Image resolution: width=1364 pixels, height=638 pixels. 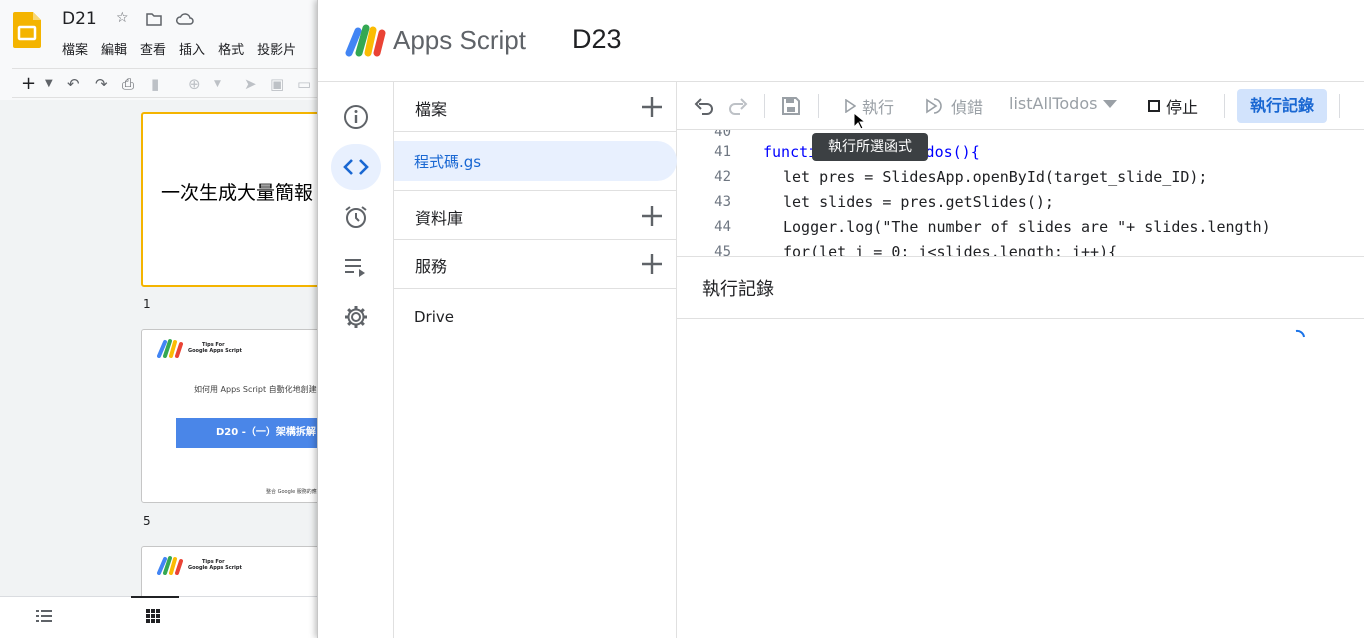 I want to click on slide-number: 1, so click(x=147, y=304).